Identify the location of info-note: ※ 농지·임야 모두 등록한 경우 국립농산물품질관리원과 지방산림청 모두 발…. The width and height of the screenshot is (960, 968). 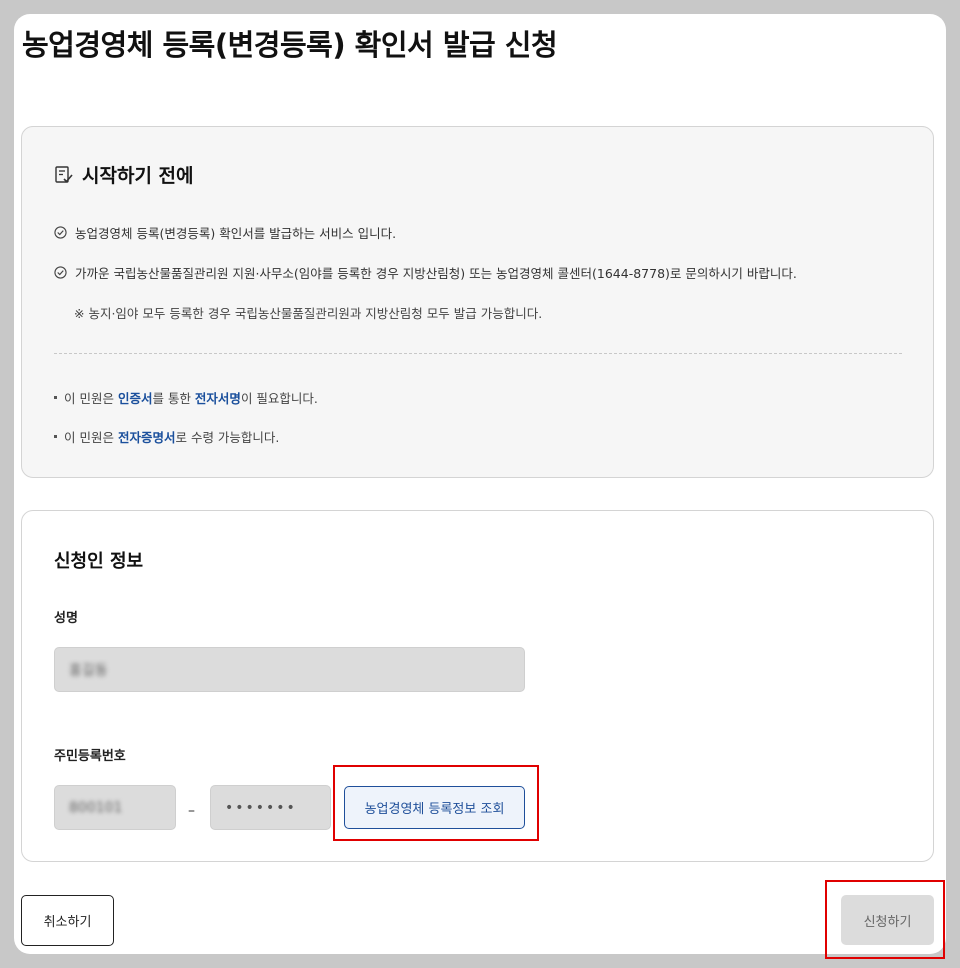
(308, 313).